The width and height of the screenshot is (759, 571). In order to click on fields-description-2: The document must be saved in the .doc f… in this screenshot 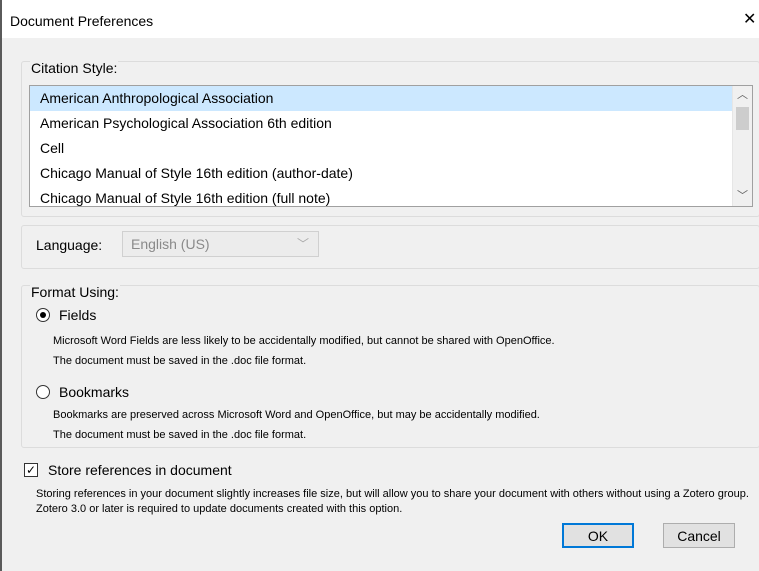, I will do `click(180, 361)`.